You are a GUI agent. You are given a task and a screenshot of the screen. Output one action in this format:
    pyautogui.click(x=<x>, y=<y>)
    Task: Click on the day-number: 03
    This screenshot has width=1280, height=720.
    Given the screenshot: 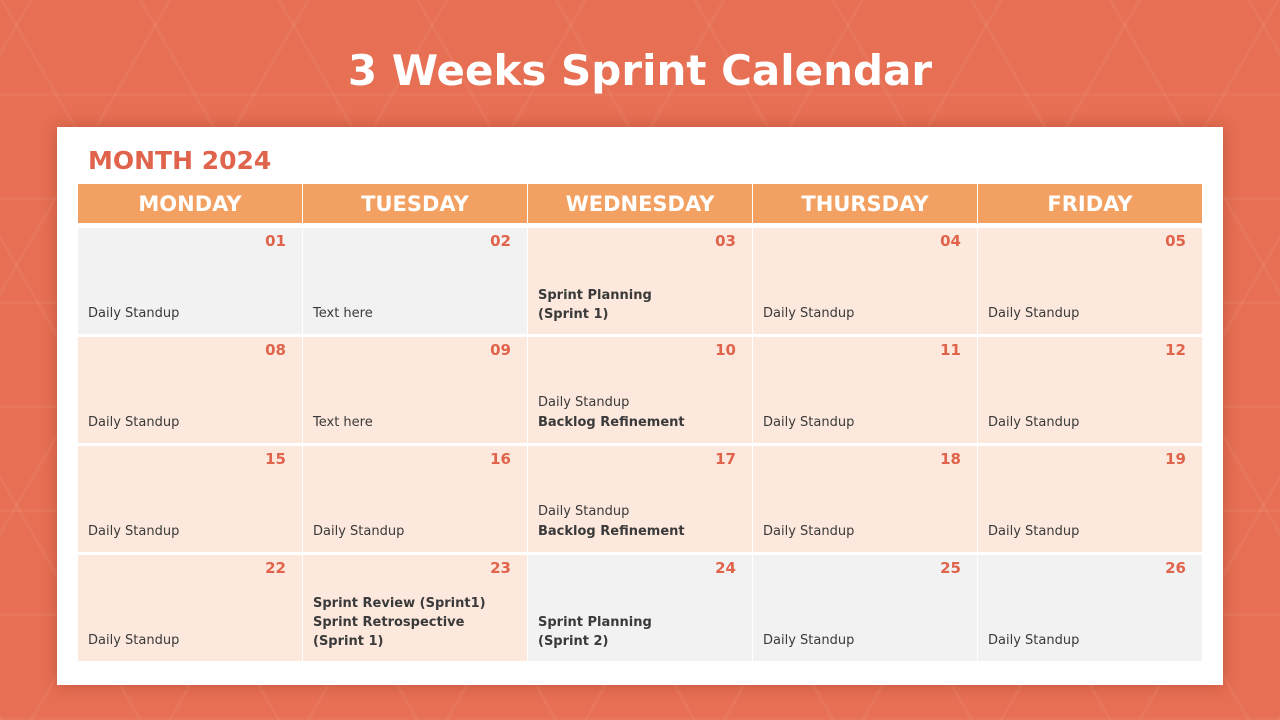 What is the action you would take?
    pyautogui.click(x=725, y=241)
    